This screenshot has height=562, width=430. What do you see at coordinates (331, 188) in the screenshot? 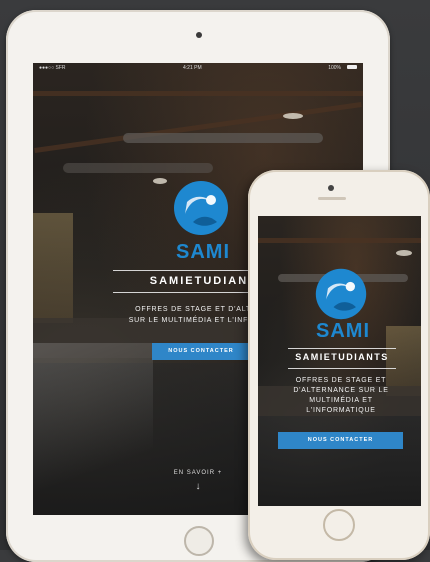
I see `iphone-camera` at bounding box center [331, 188].